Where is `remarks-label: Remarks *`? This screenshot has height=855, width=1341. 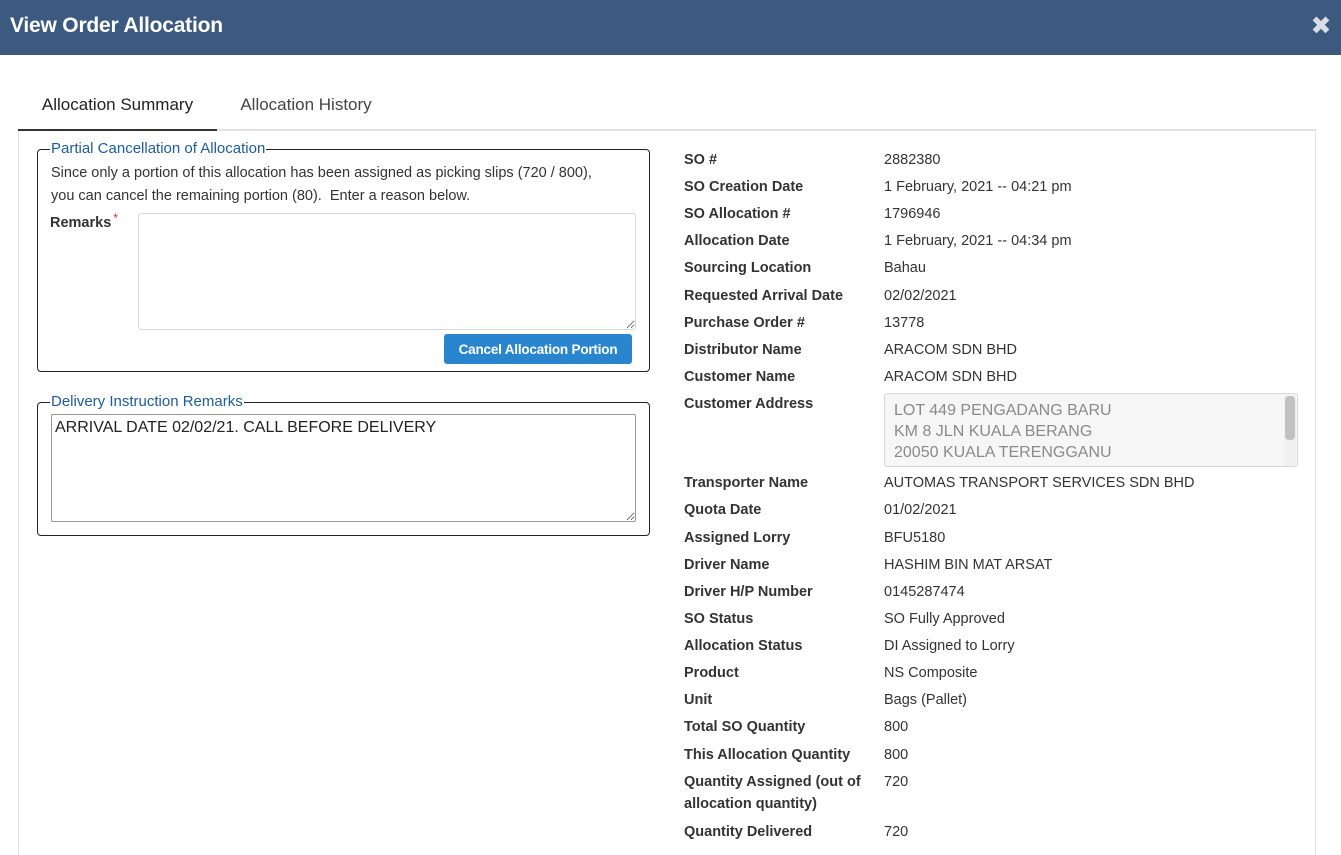 remarks-label: Remarks * is located at coordinates (84, 221).